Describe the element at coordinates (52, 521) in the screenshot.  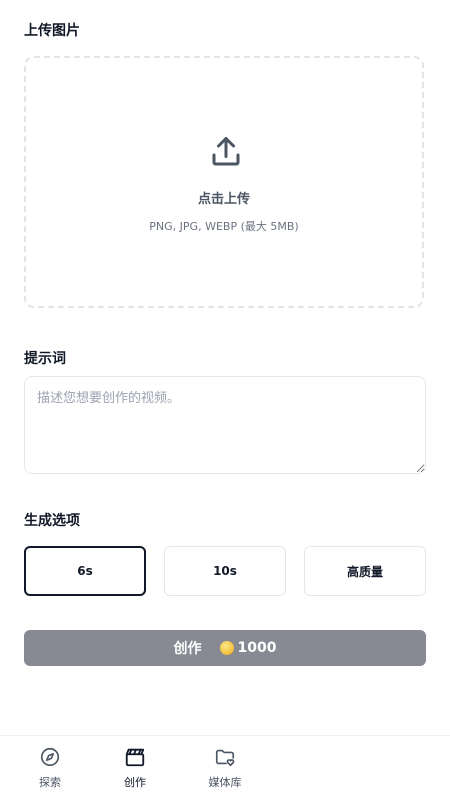
I see `options-section-title: 生成选项` at that location.